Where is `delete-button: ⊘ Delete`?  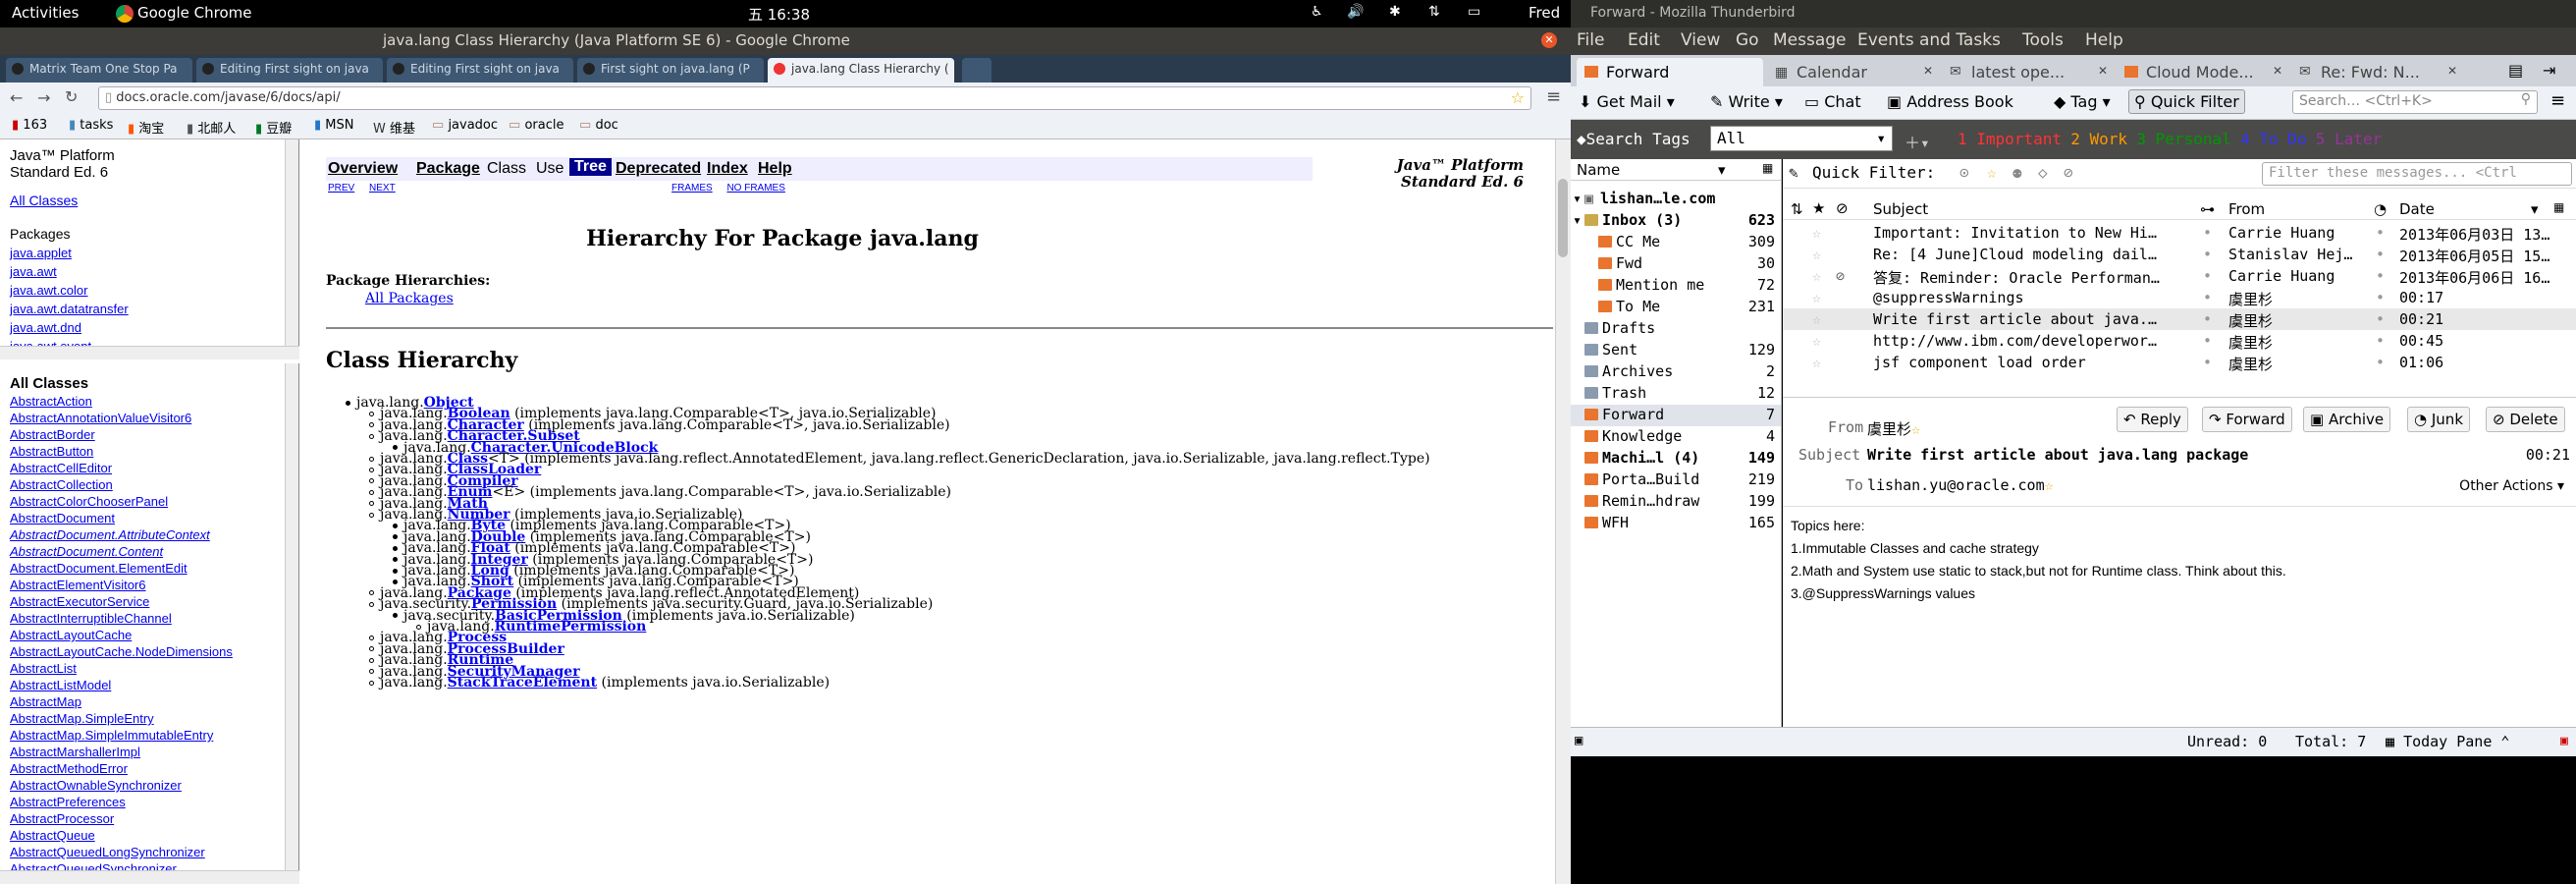 delete-button: ⊘ Delete is located at coordinates (2525, 419).